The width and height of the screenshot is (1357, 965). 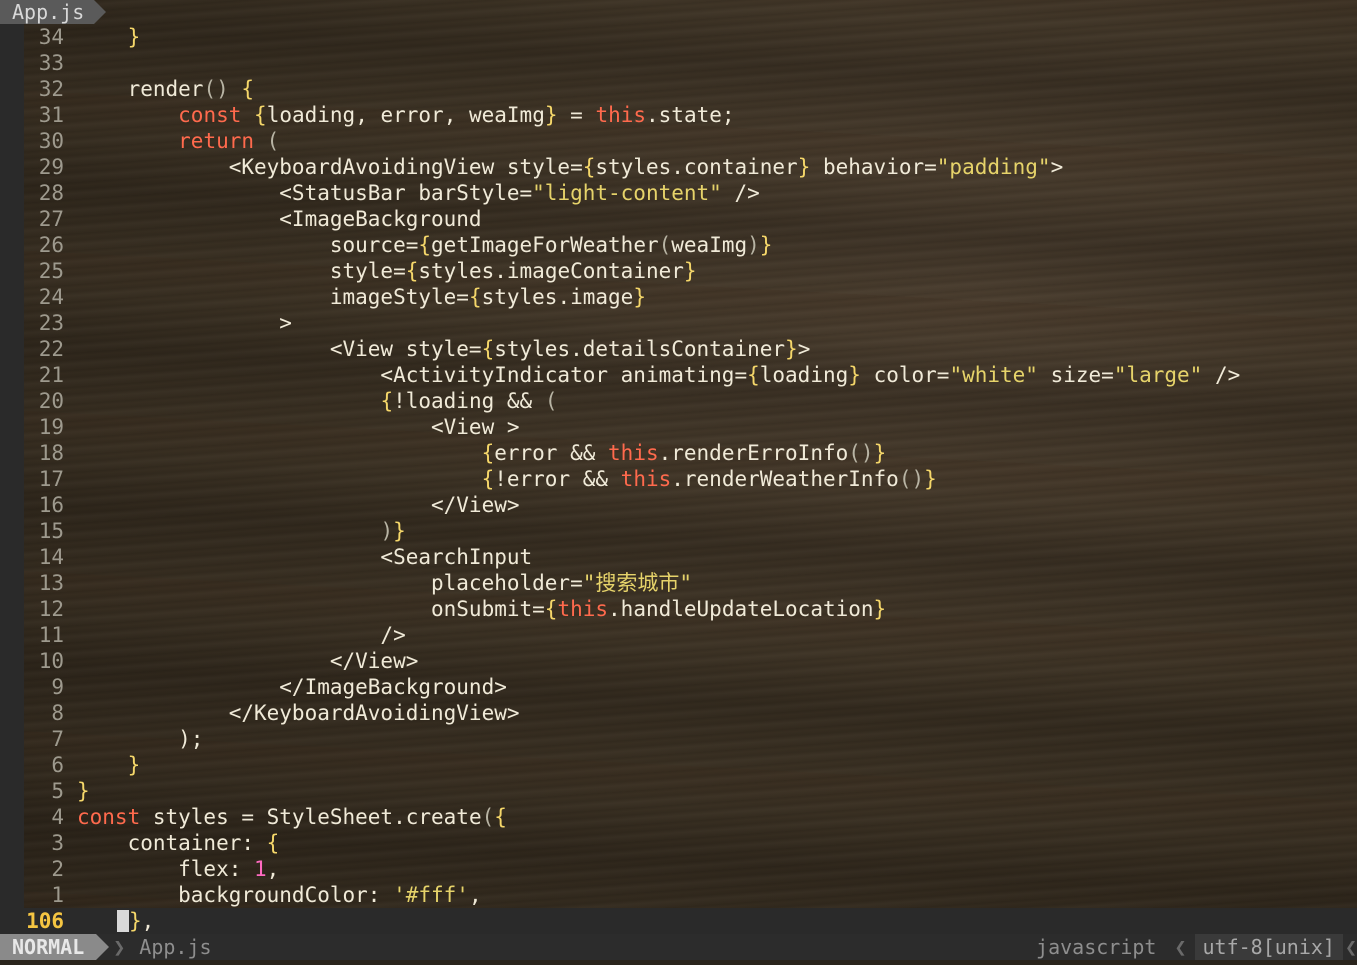 What do you see at coordinates (51, 141) in the screenshot?
I see `line-number: 30` at bounding box center [51, 141].